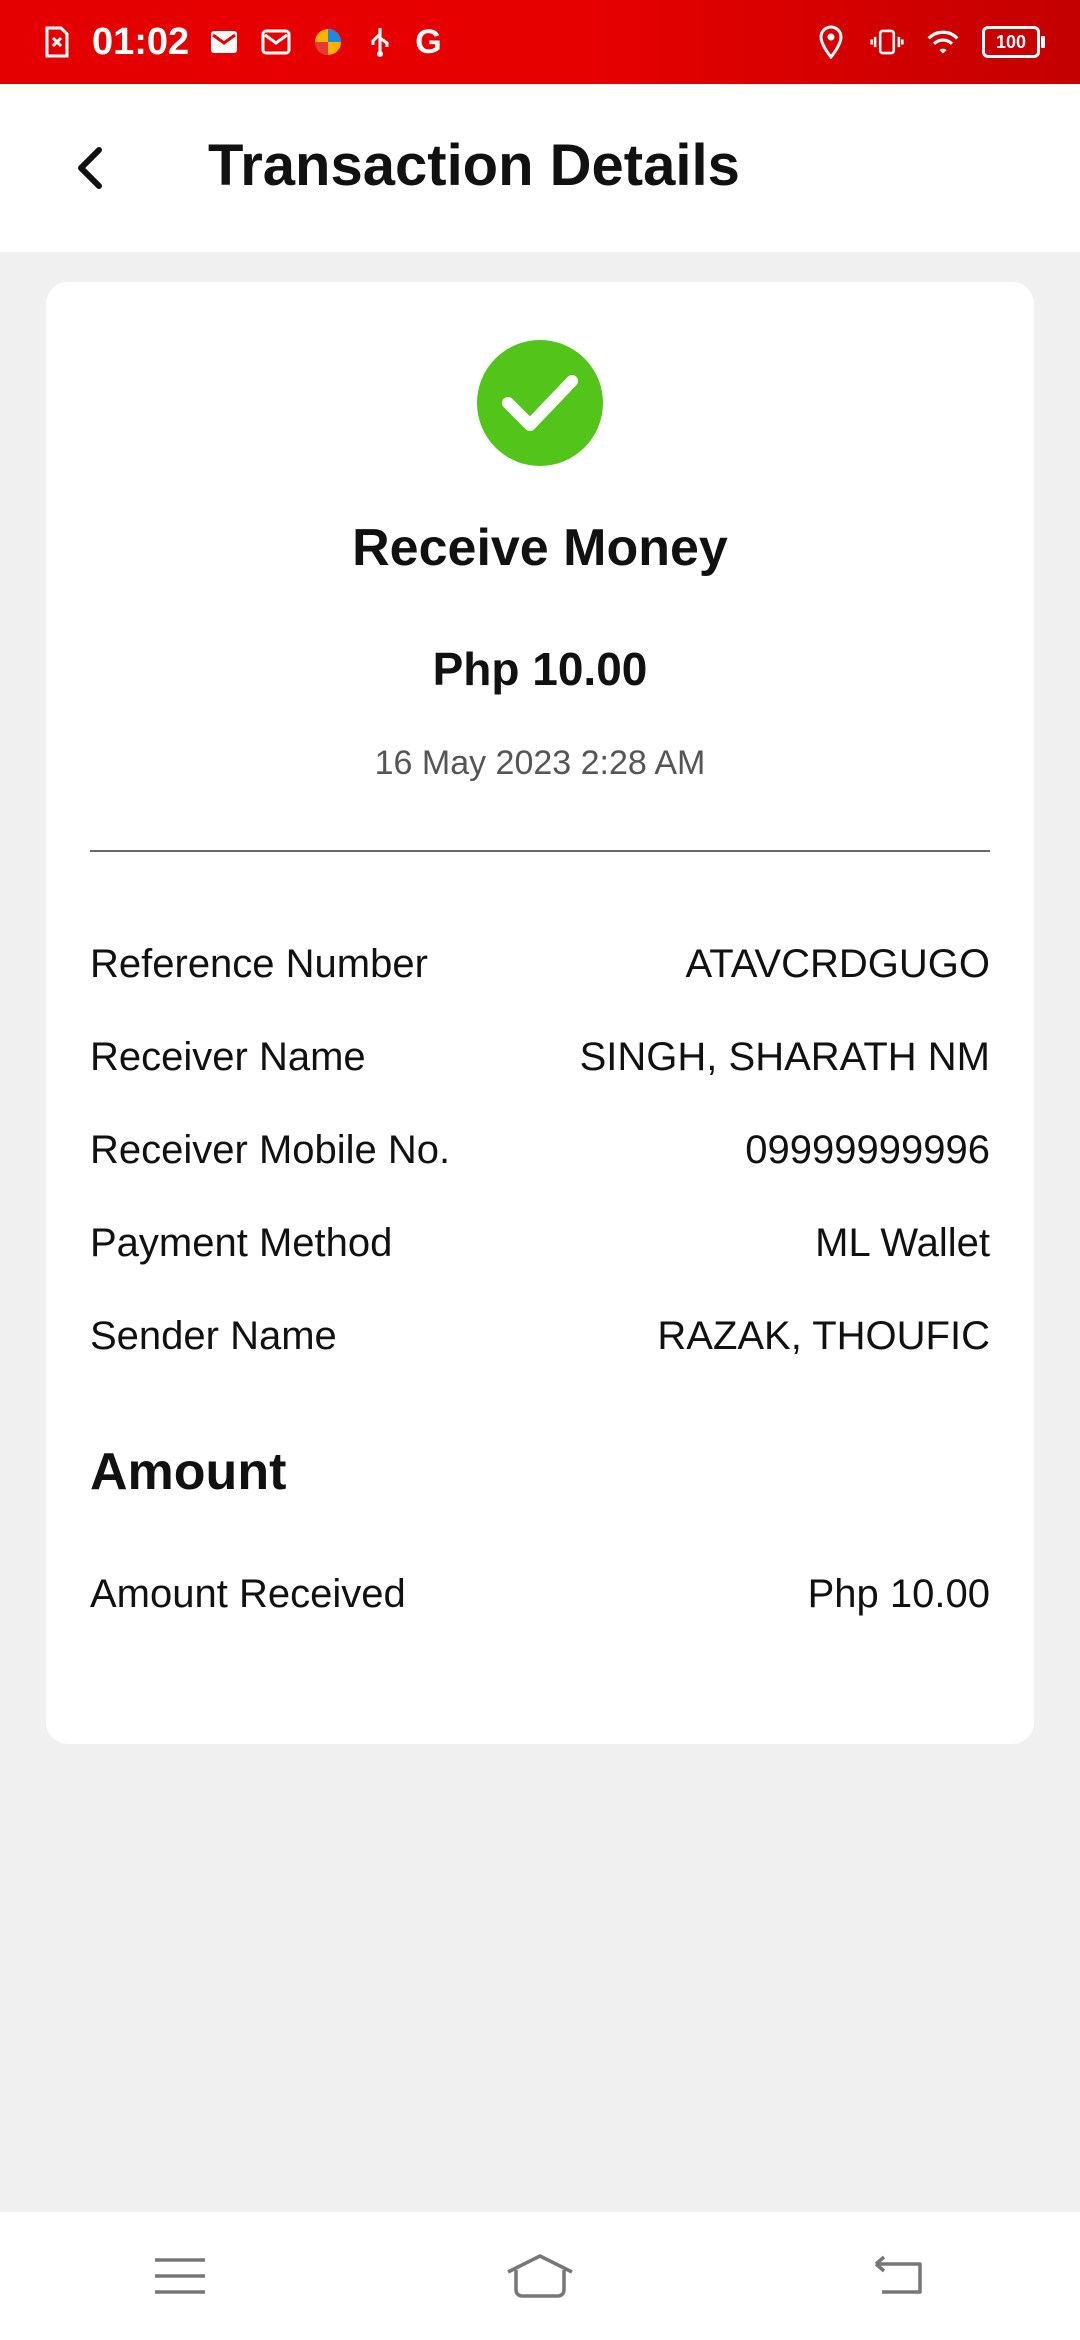  Describe the element at coordinates (831, 42) in the screenshot. I see `location-icon` at that location.